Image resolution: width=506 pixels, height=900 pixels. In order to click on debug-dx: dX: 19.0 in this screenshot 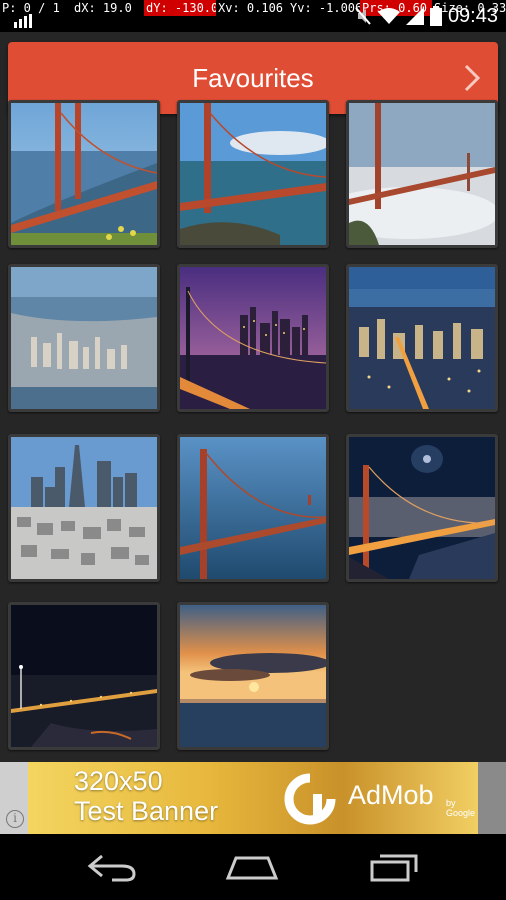, I will do `click(103, 8)`.